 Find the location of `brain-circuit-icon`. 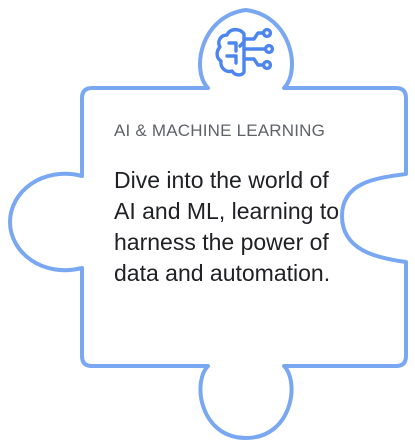

brain-circuit-icon is located at coordinates (245, 52).